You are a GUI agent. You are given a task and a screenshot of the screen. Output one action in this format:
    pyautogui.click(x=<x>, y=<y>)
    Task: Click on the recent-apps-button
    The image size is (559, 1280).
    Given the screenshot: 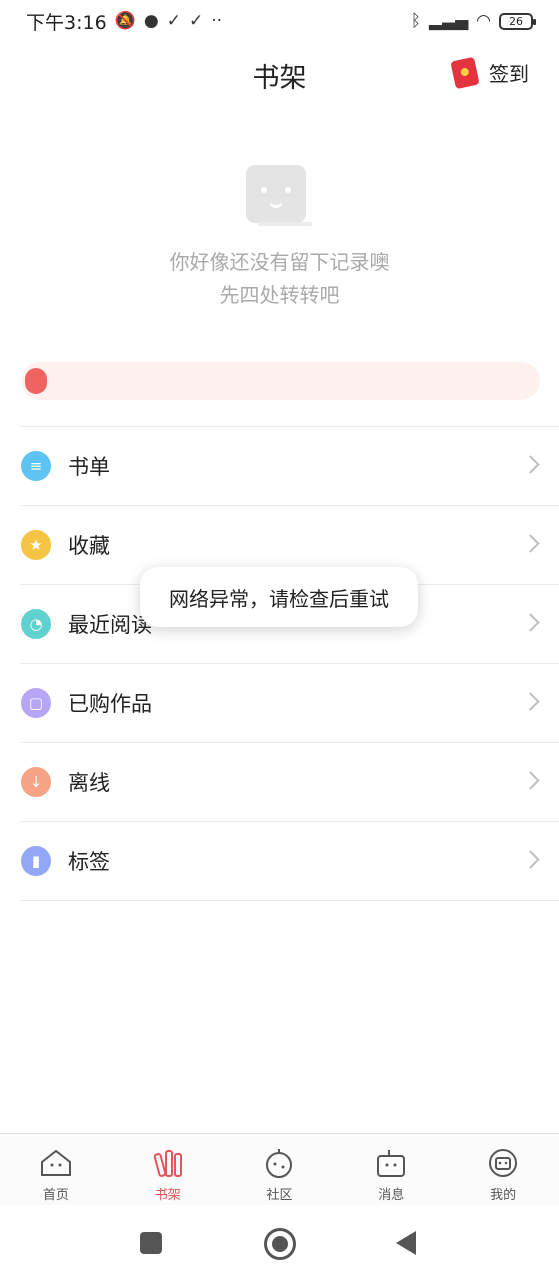 What is the action you would take?
    pyautogui.click(x=151, y=1243)
    